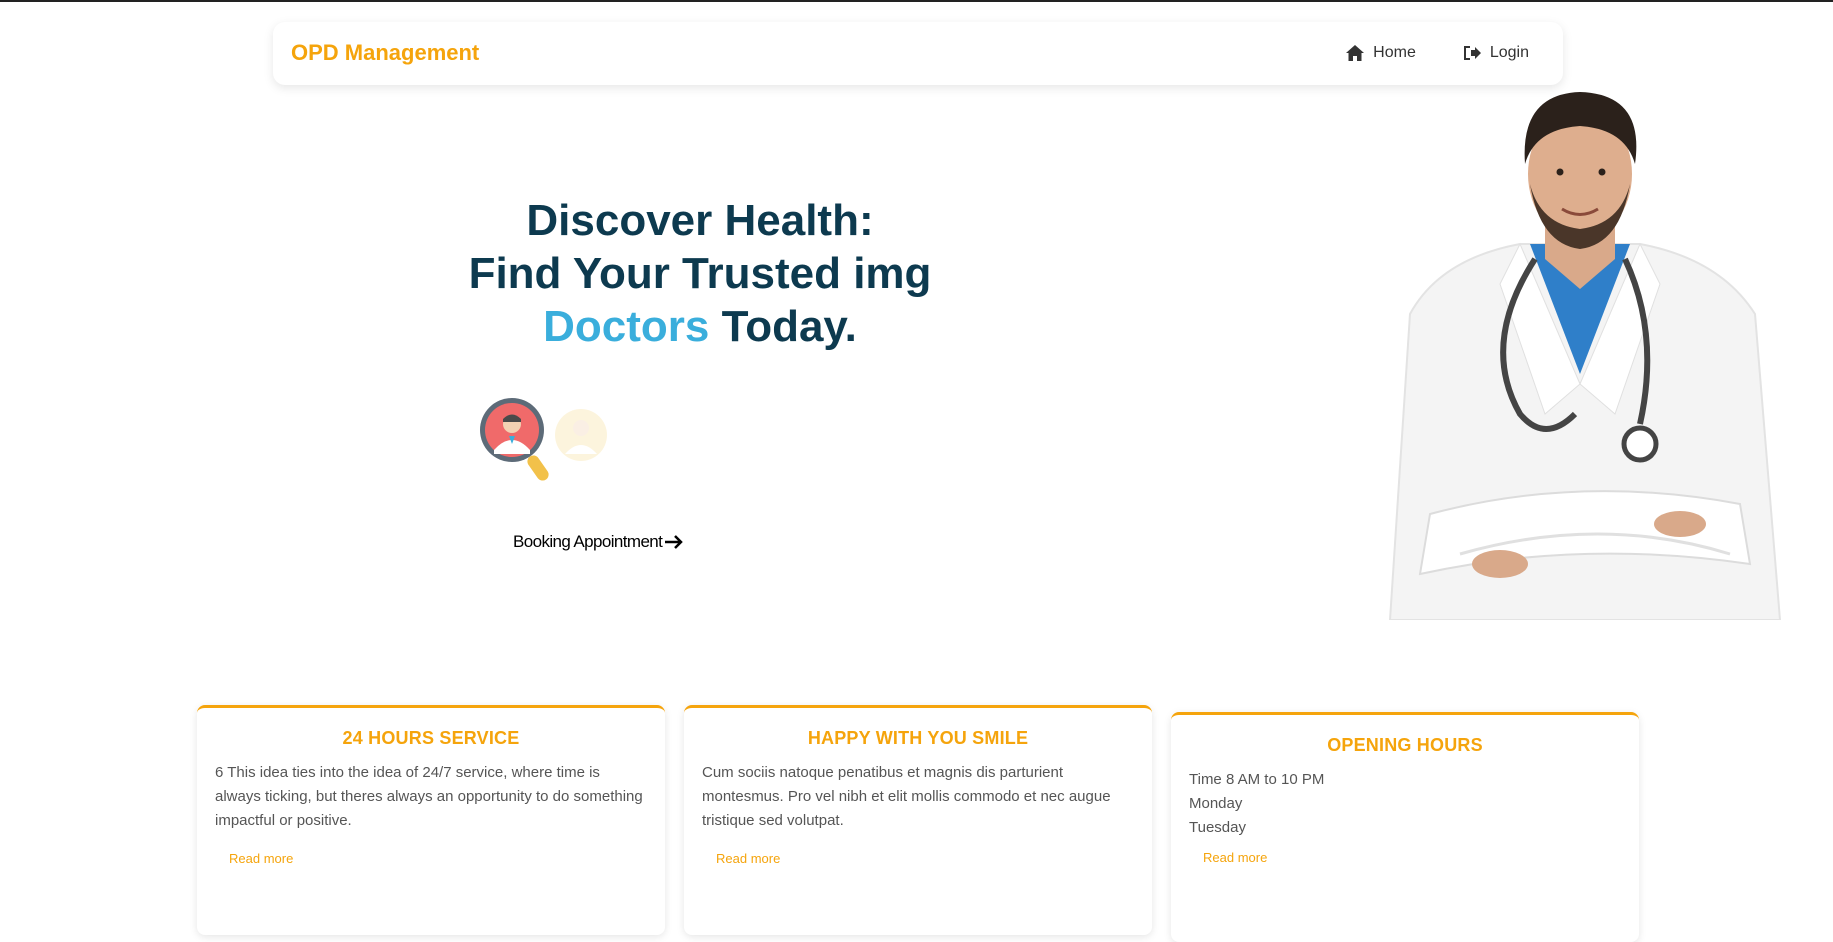 This screenshot has width=1833, height=942. Describe the element at coordinates (918, 738) in the screenshot. I see `card-title: HAPPY WITH YOU SMILE` at that location.